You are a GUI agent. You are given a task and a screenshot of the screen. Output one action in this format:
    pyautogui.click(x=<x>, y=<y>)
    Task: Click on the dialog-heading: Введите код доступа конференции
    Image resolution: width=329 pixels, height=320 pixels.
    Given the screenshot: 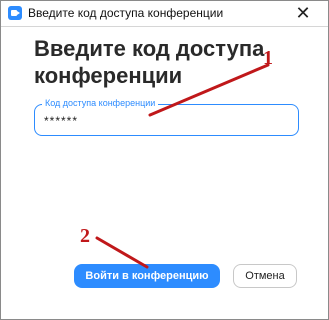 What is the action you would take?
    pyautogui.click(x=149, y=62)
    